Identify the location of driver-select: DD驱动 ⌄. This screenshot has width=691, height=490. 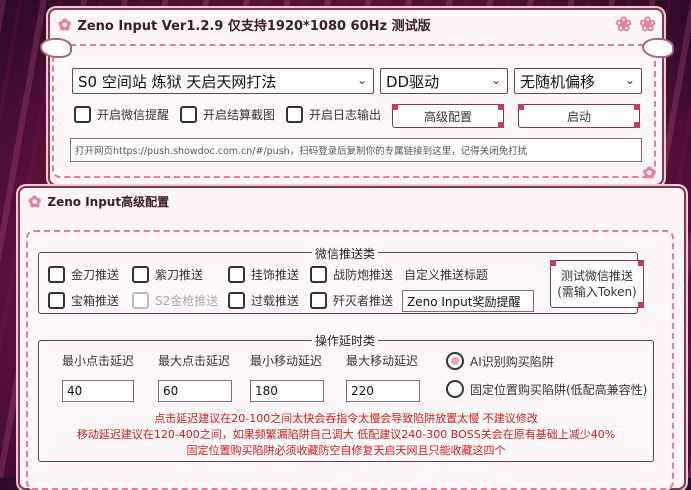
(444, 81).